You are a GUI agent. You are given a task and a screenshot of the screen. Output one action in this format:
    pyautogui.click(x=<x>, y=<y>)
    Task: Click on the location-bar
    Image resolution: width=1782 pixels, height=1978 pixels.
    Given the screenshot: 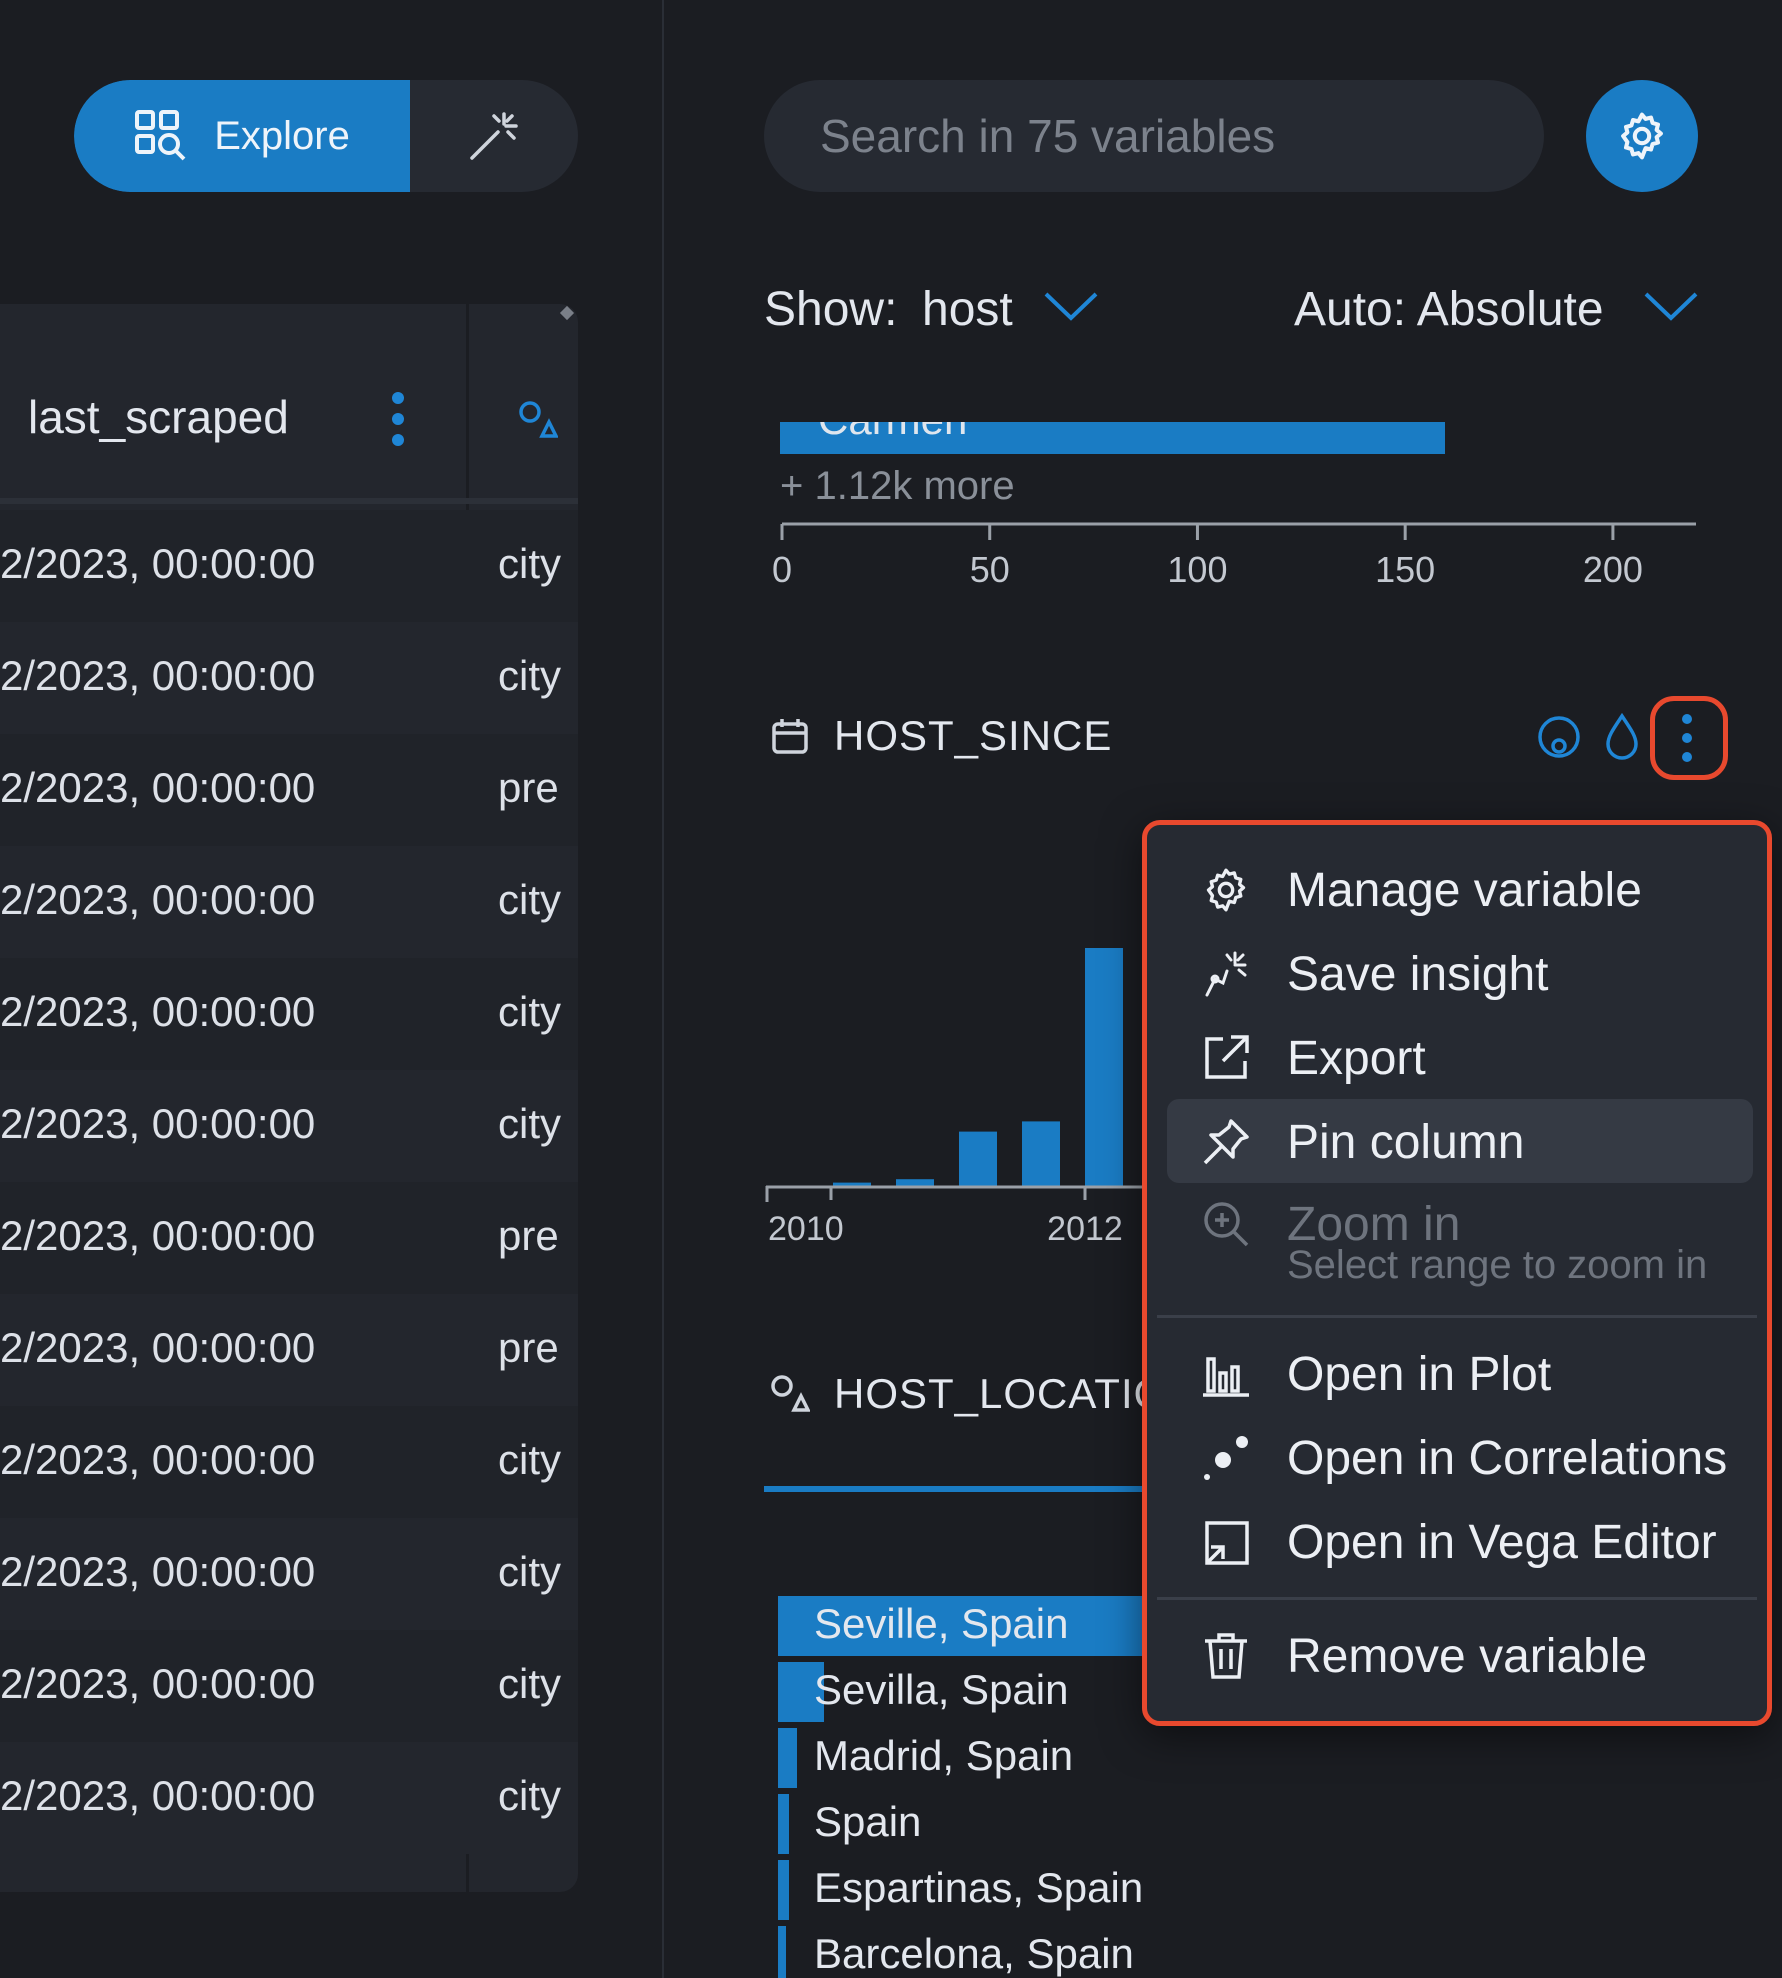 What is the action you would take?
    pyautogui.click(x=784, y=1824)
    